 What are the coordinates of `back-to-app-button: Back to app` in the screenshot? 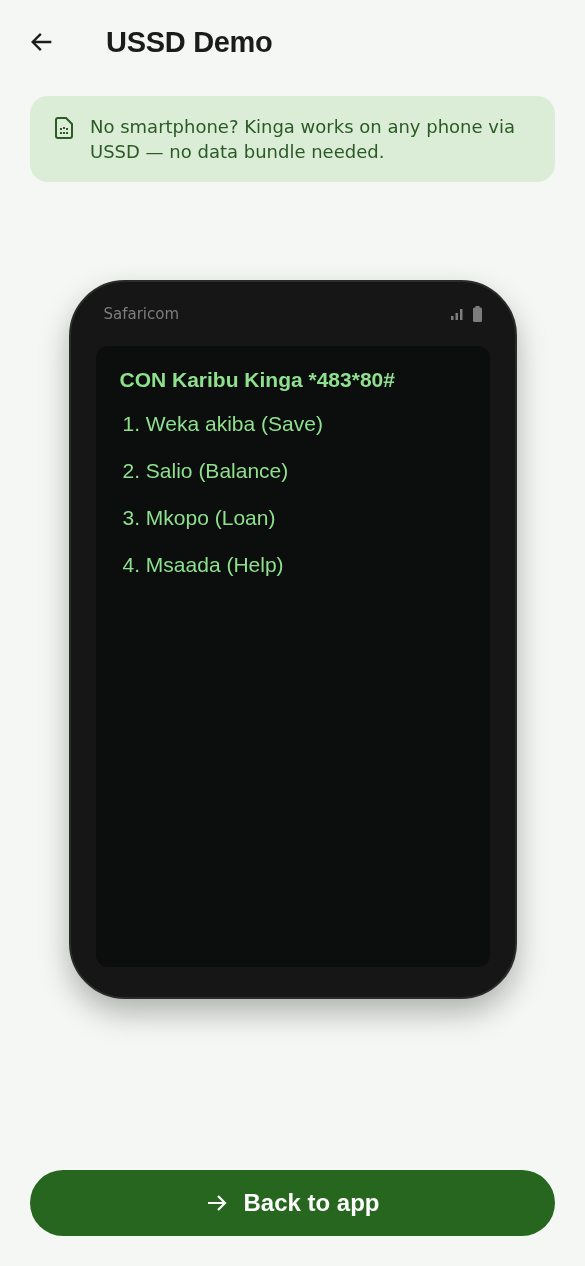 It's located at (292, 1203).